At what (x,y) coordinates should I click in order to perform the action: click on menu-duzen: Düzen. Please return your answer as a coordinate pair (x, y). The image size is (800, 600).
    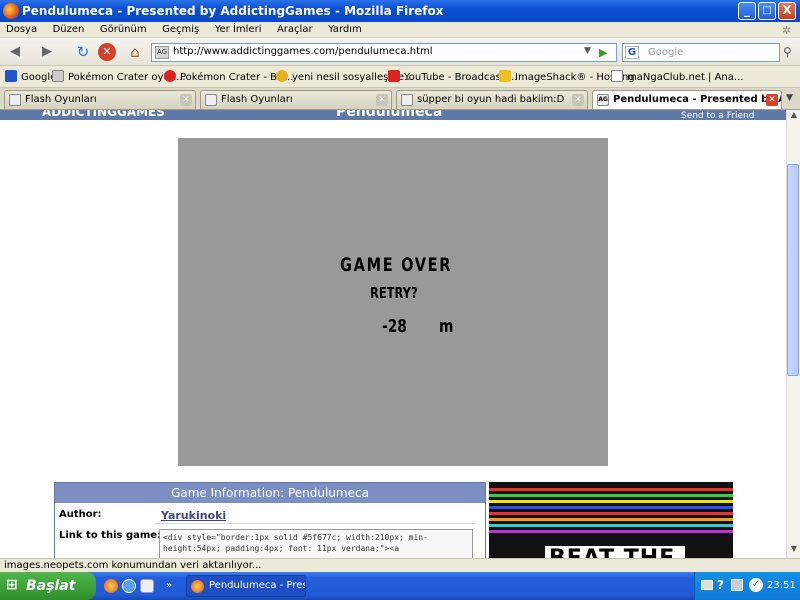
    Looking at the image, I should click on (69, 29).